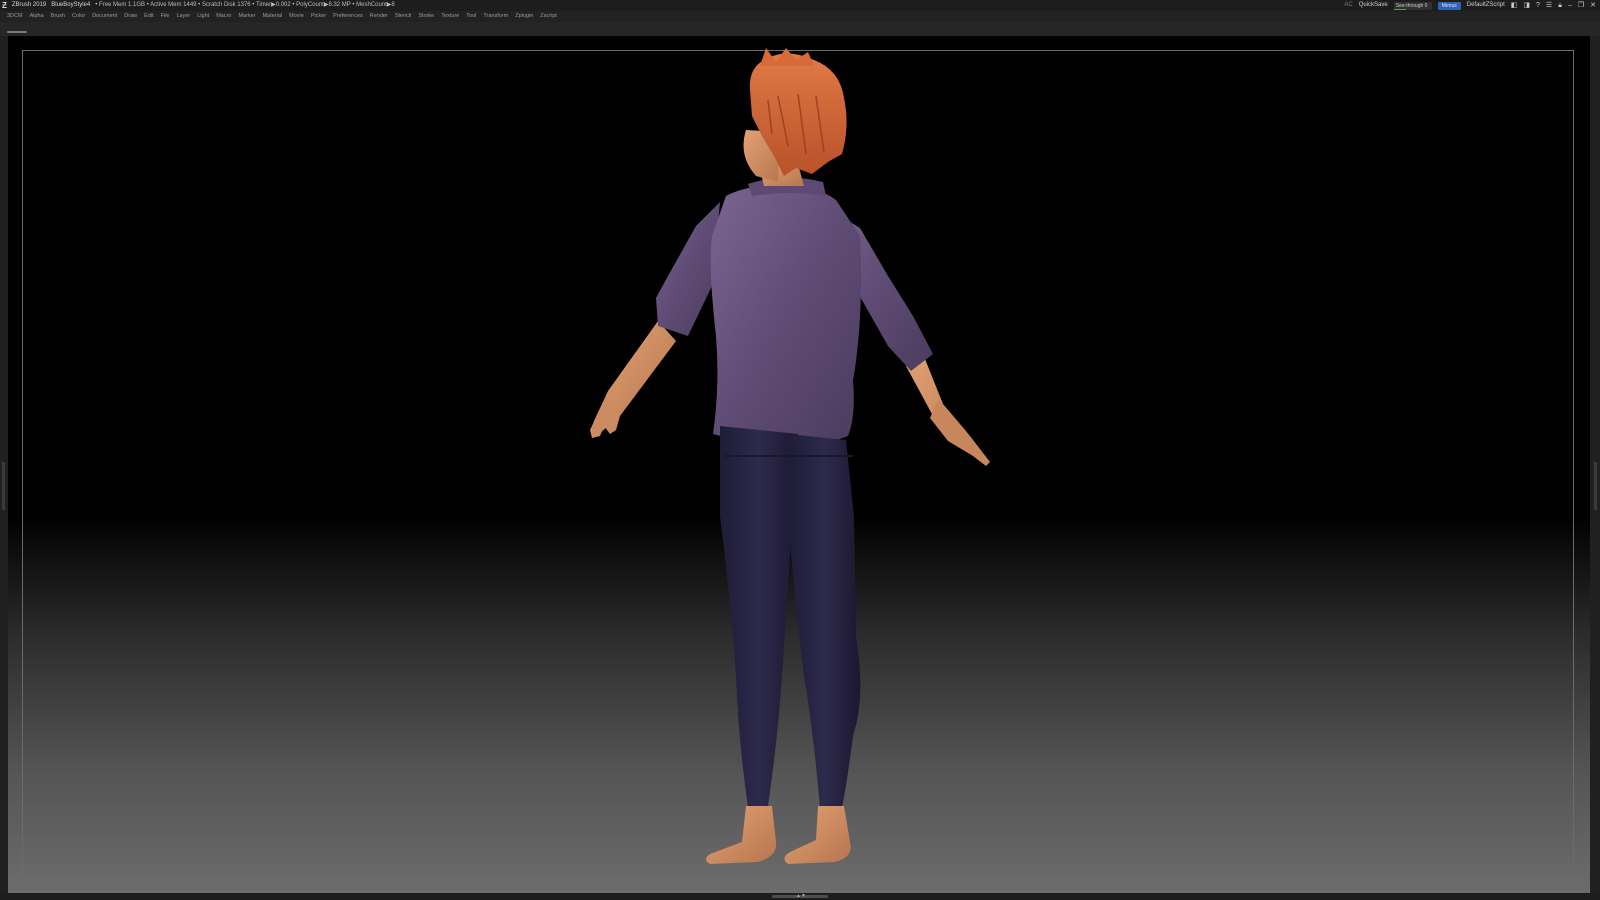 This screenshot has height=900, width=1600. Describe the element at coordinates (1373, 5) in the screenshot. I see `quicksave-button: QuickSave` at that location.